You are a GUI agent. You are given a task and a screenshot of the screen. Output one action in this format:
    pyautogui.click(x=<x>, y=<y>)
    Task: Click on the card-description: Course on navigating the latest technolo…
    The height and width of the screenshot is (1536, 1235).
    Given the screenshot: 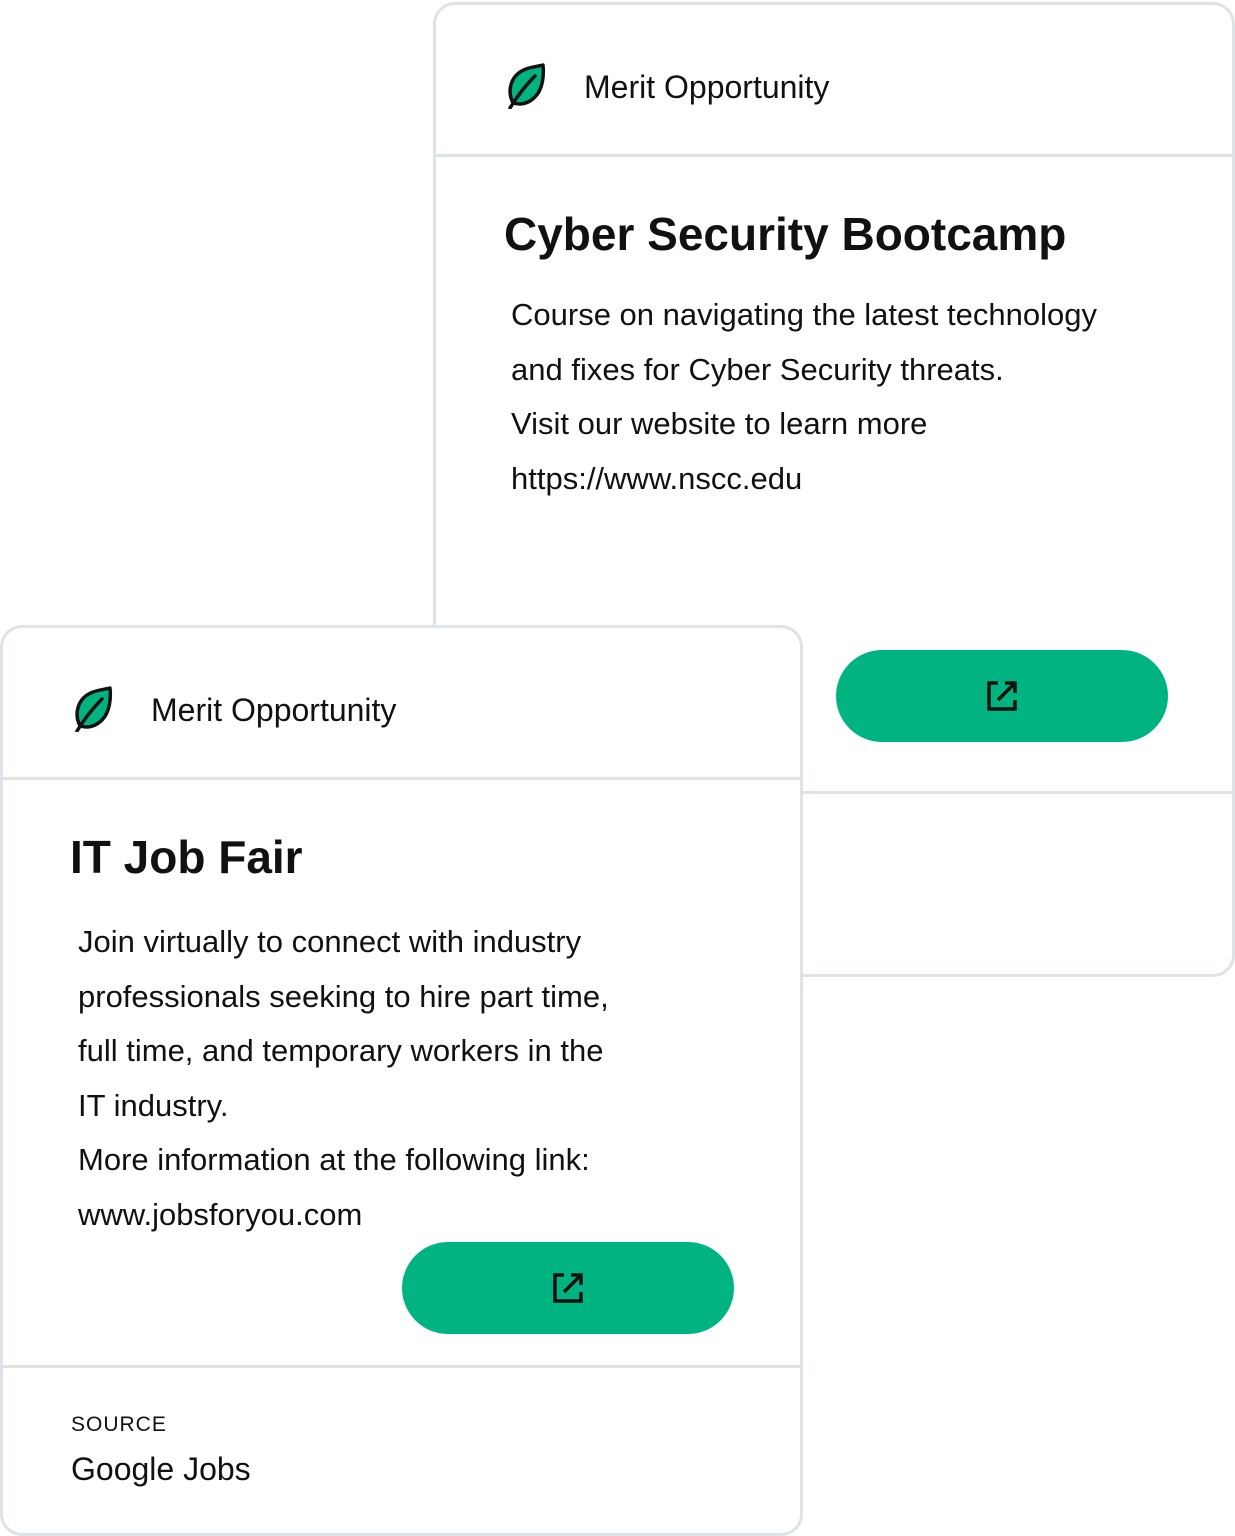 What is the action you would take?
    pyautogui.click(x=804, y=397)
    